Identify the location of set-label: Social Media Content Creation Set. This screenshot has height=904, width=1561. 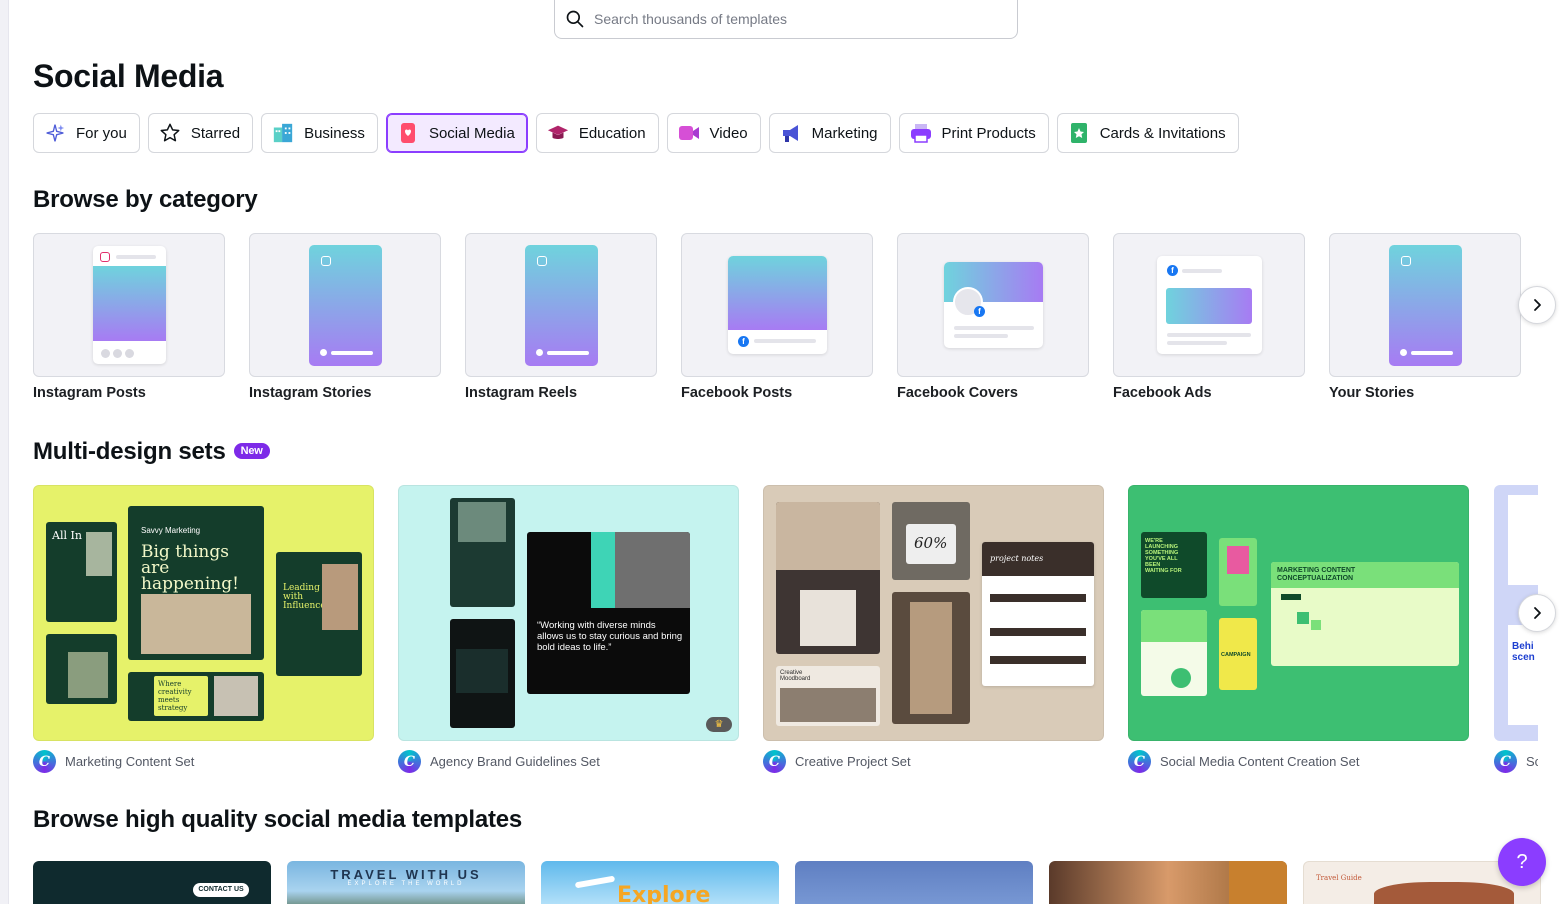
(1260, 761).